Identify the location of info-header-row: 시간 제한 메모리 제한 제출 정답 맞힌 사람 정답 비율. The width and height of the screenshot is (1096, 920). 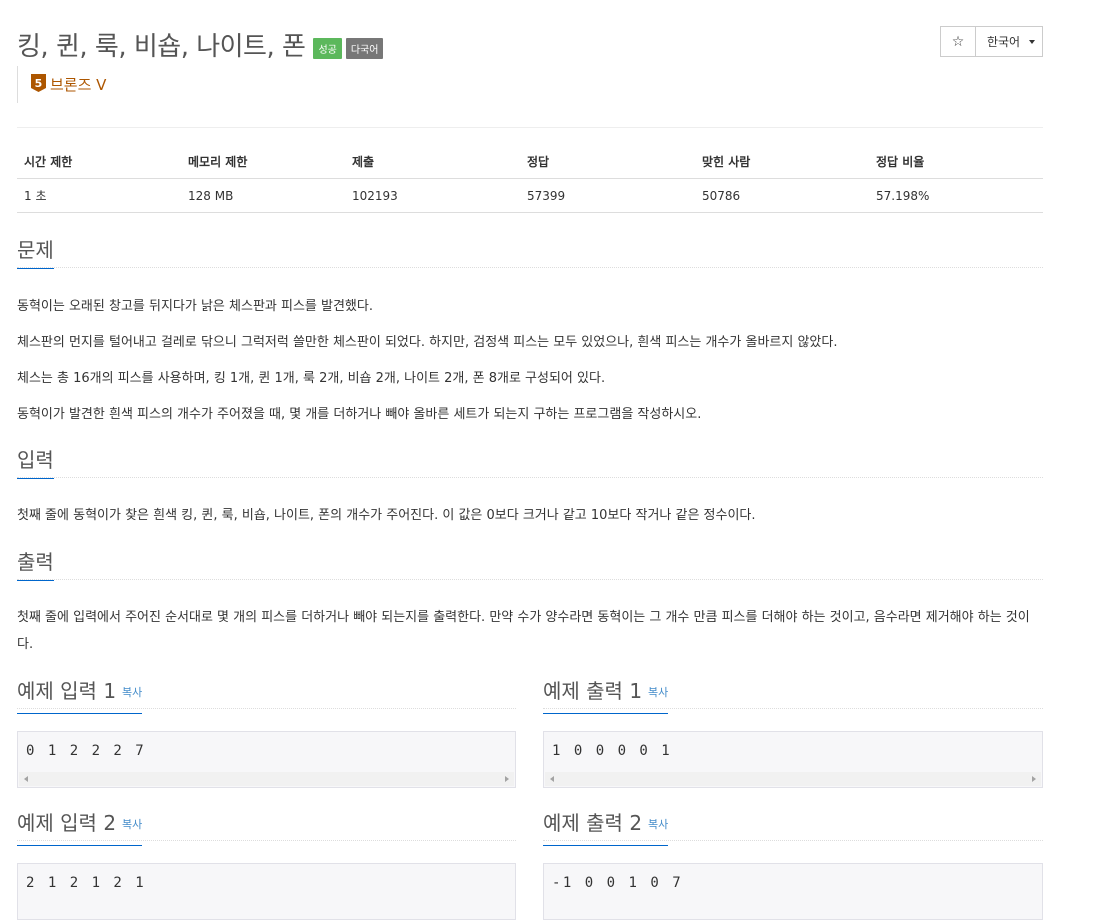
(530, 162).